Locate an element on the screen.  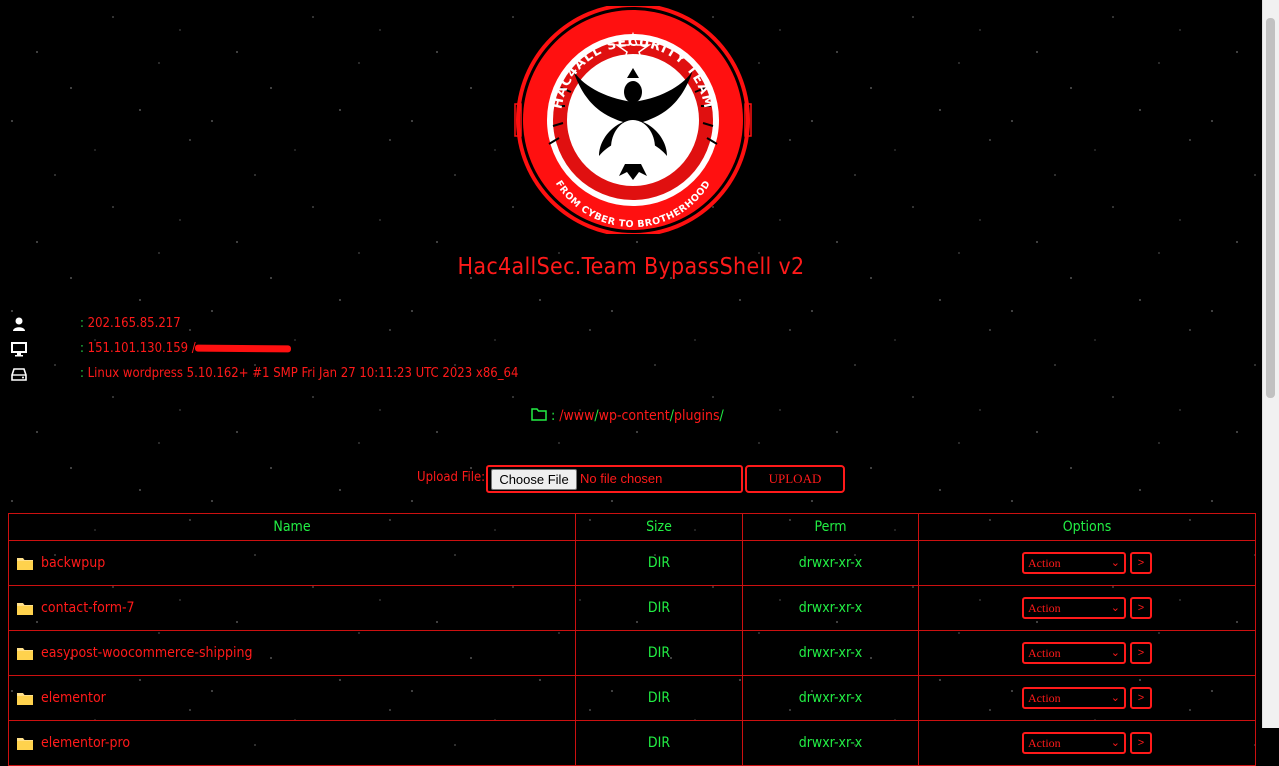
column-header-perm: Perm is located at coordinates (830, 527).